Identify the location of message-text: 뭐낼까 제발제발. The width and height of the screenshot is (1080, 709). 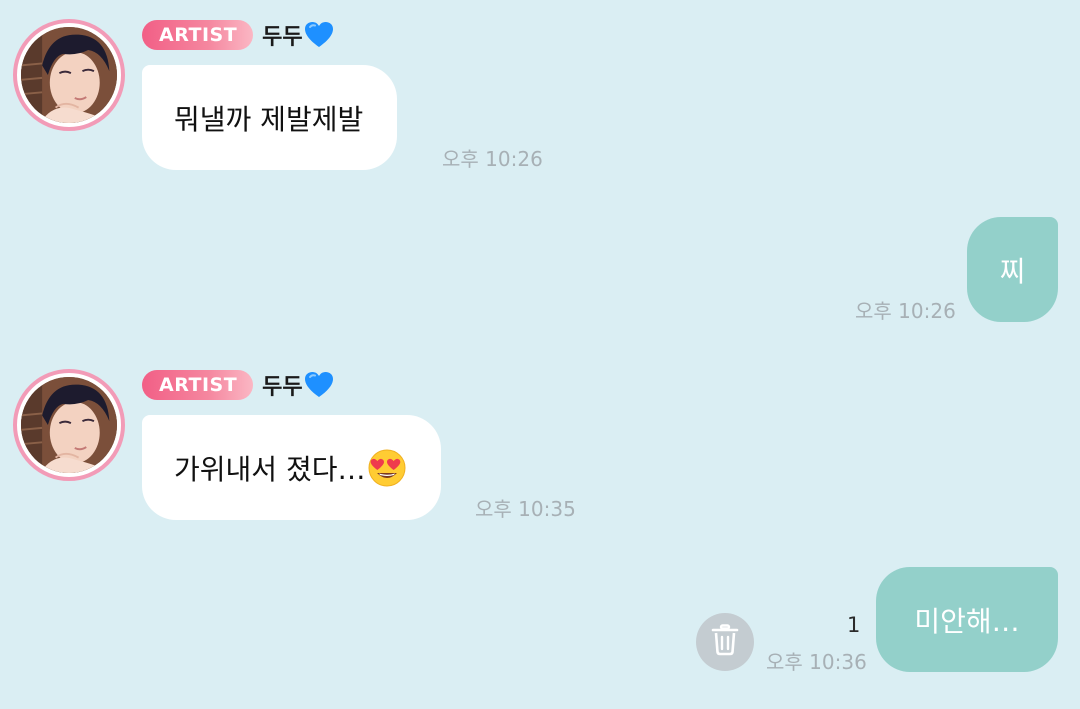
(269, 119).